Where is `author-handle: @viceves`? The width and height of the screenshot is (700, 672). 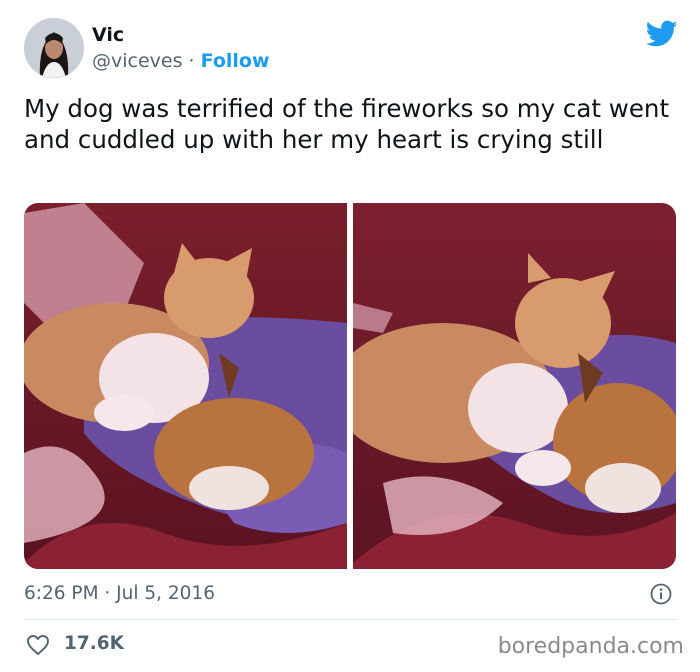
author-handle: @viceves is located at coordinates (137, 61).